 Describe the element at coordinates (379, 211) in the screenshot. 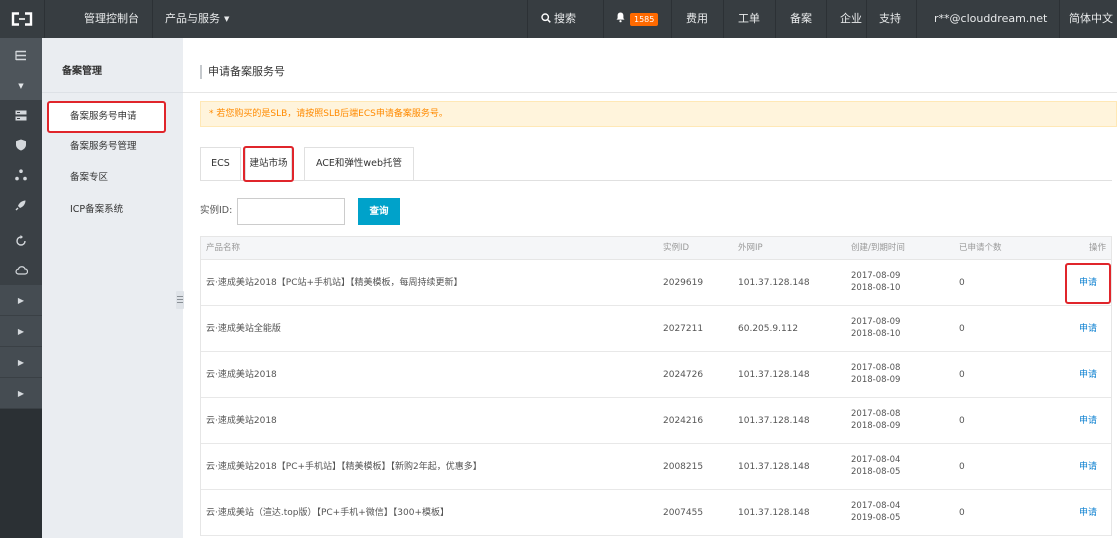

I see `query-button: 查询` at that location.